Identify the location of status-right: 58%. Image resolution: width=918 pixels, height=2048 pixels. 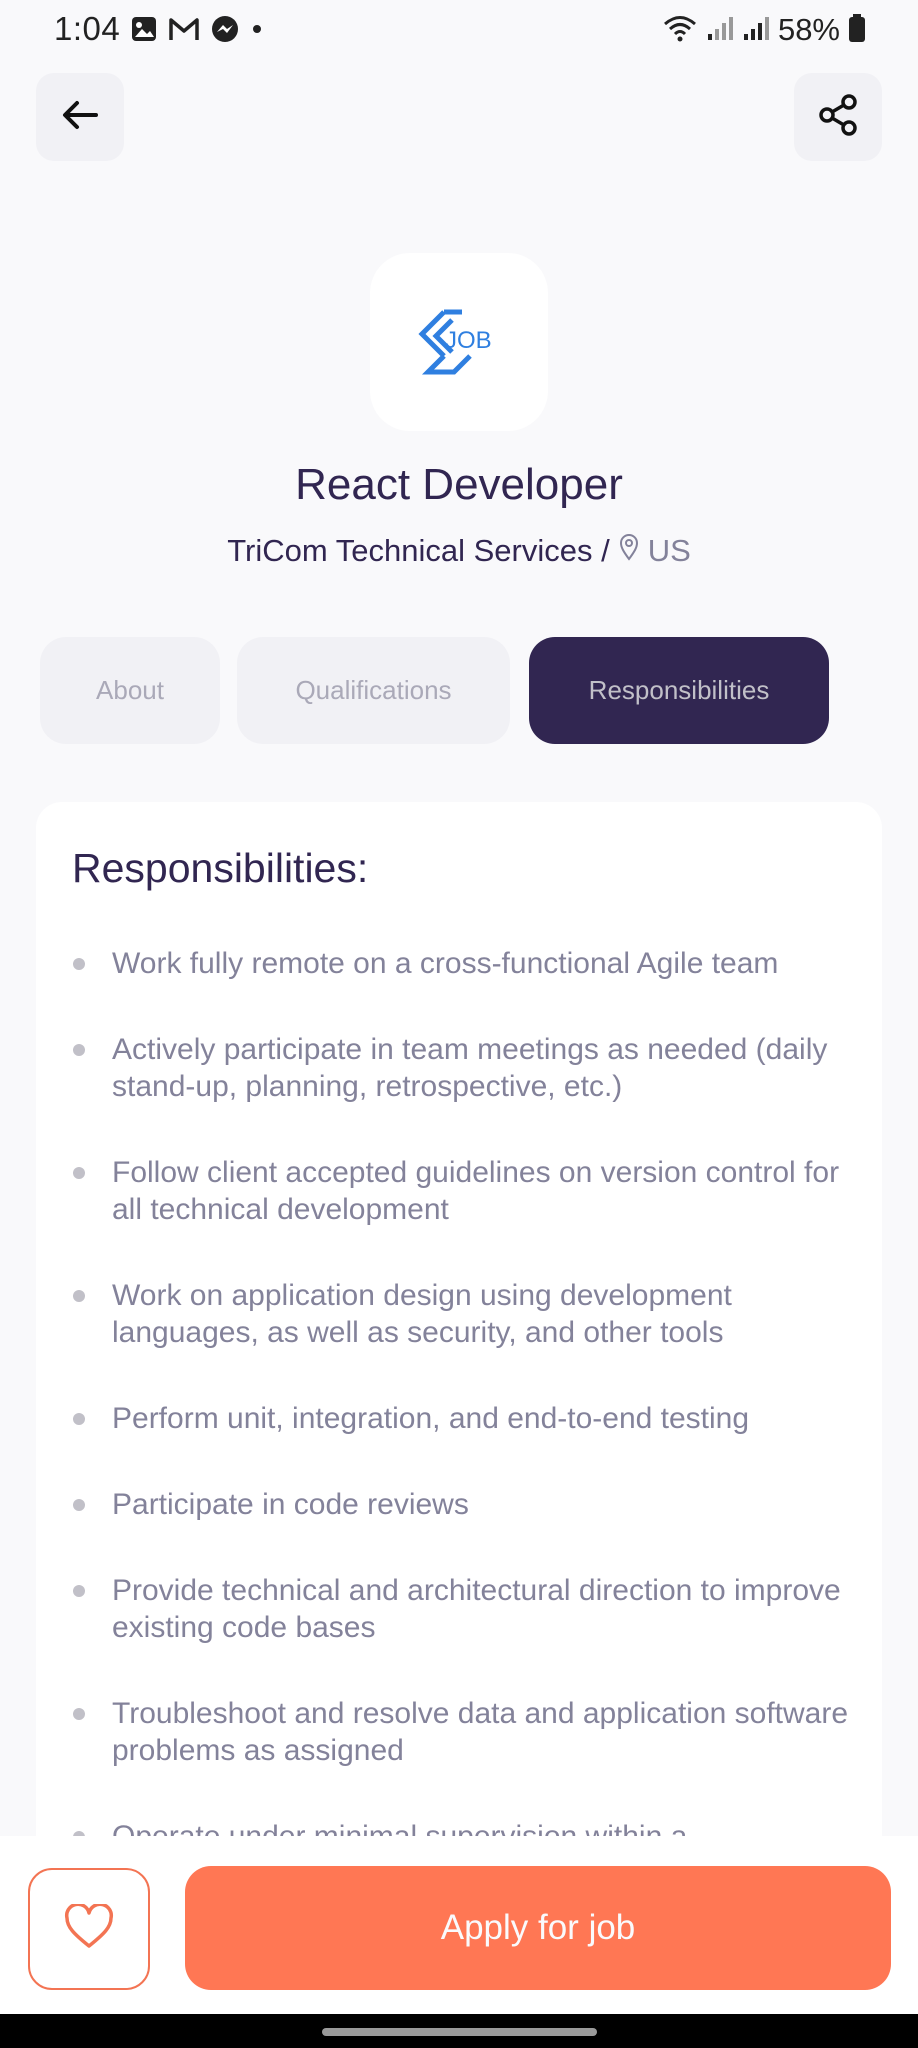
(764, 30).